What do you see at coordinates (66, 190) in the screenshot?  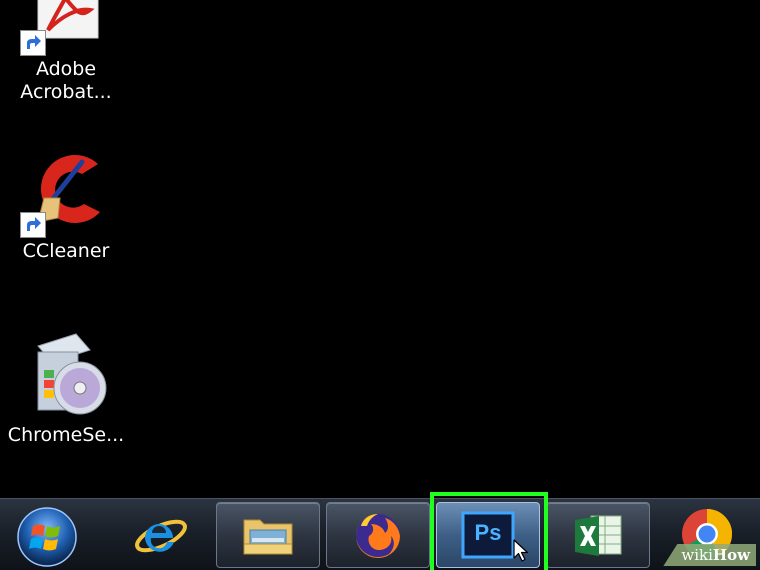 I see `ccleaner-icon` at bounding box center [66, 190].